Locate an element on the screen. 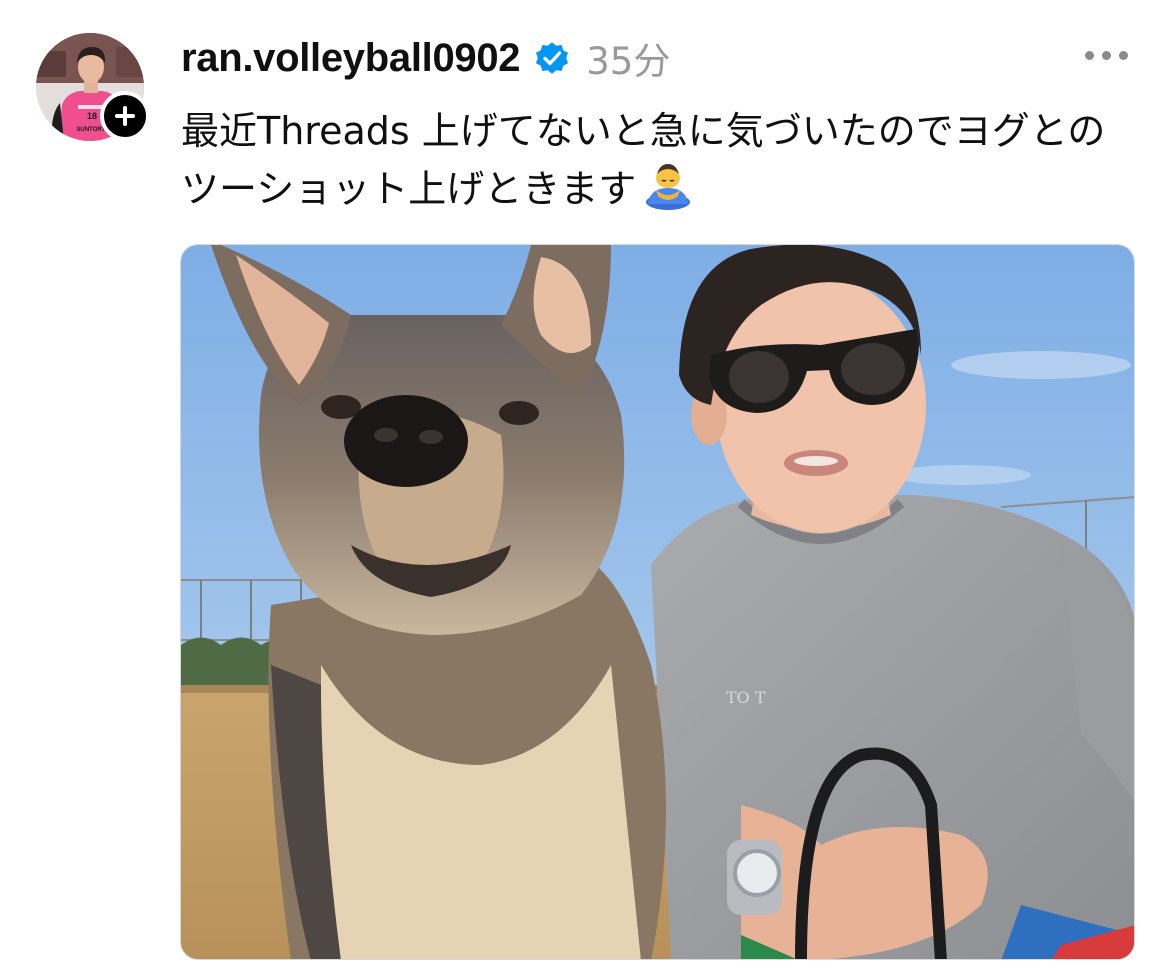  avatar-container: 18 SUNTORY is located at coordinates (93, 87).